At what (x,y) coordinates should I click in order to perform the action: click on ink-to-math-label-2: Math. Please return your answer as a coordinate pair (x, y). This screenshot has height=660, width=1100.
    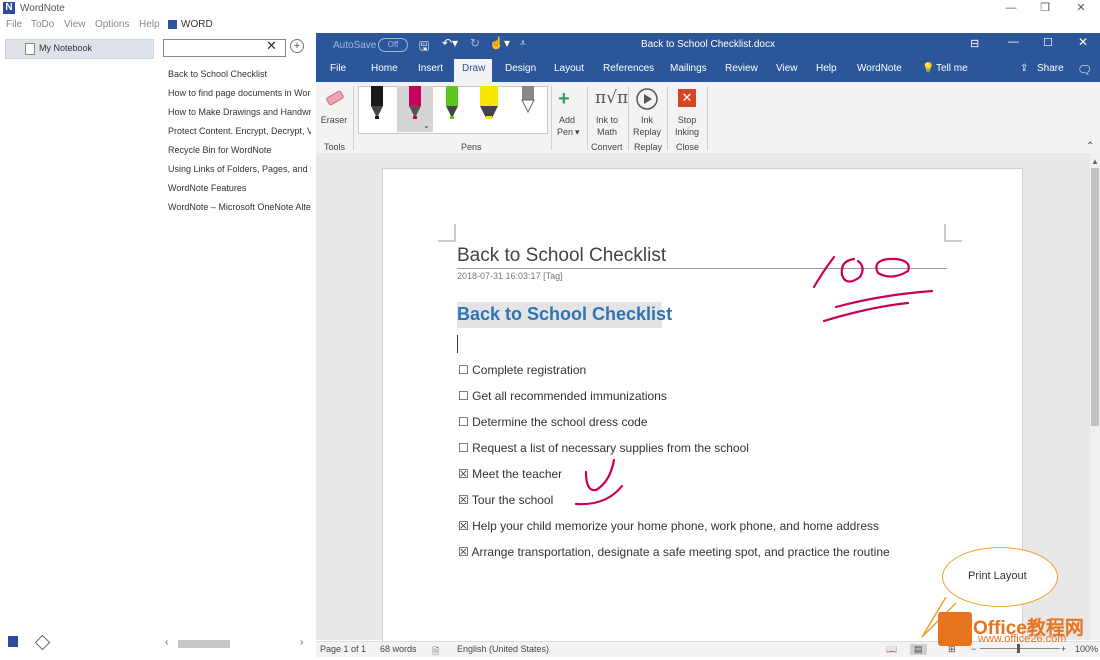
    Looking at the image, I should click on (607, 132).